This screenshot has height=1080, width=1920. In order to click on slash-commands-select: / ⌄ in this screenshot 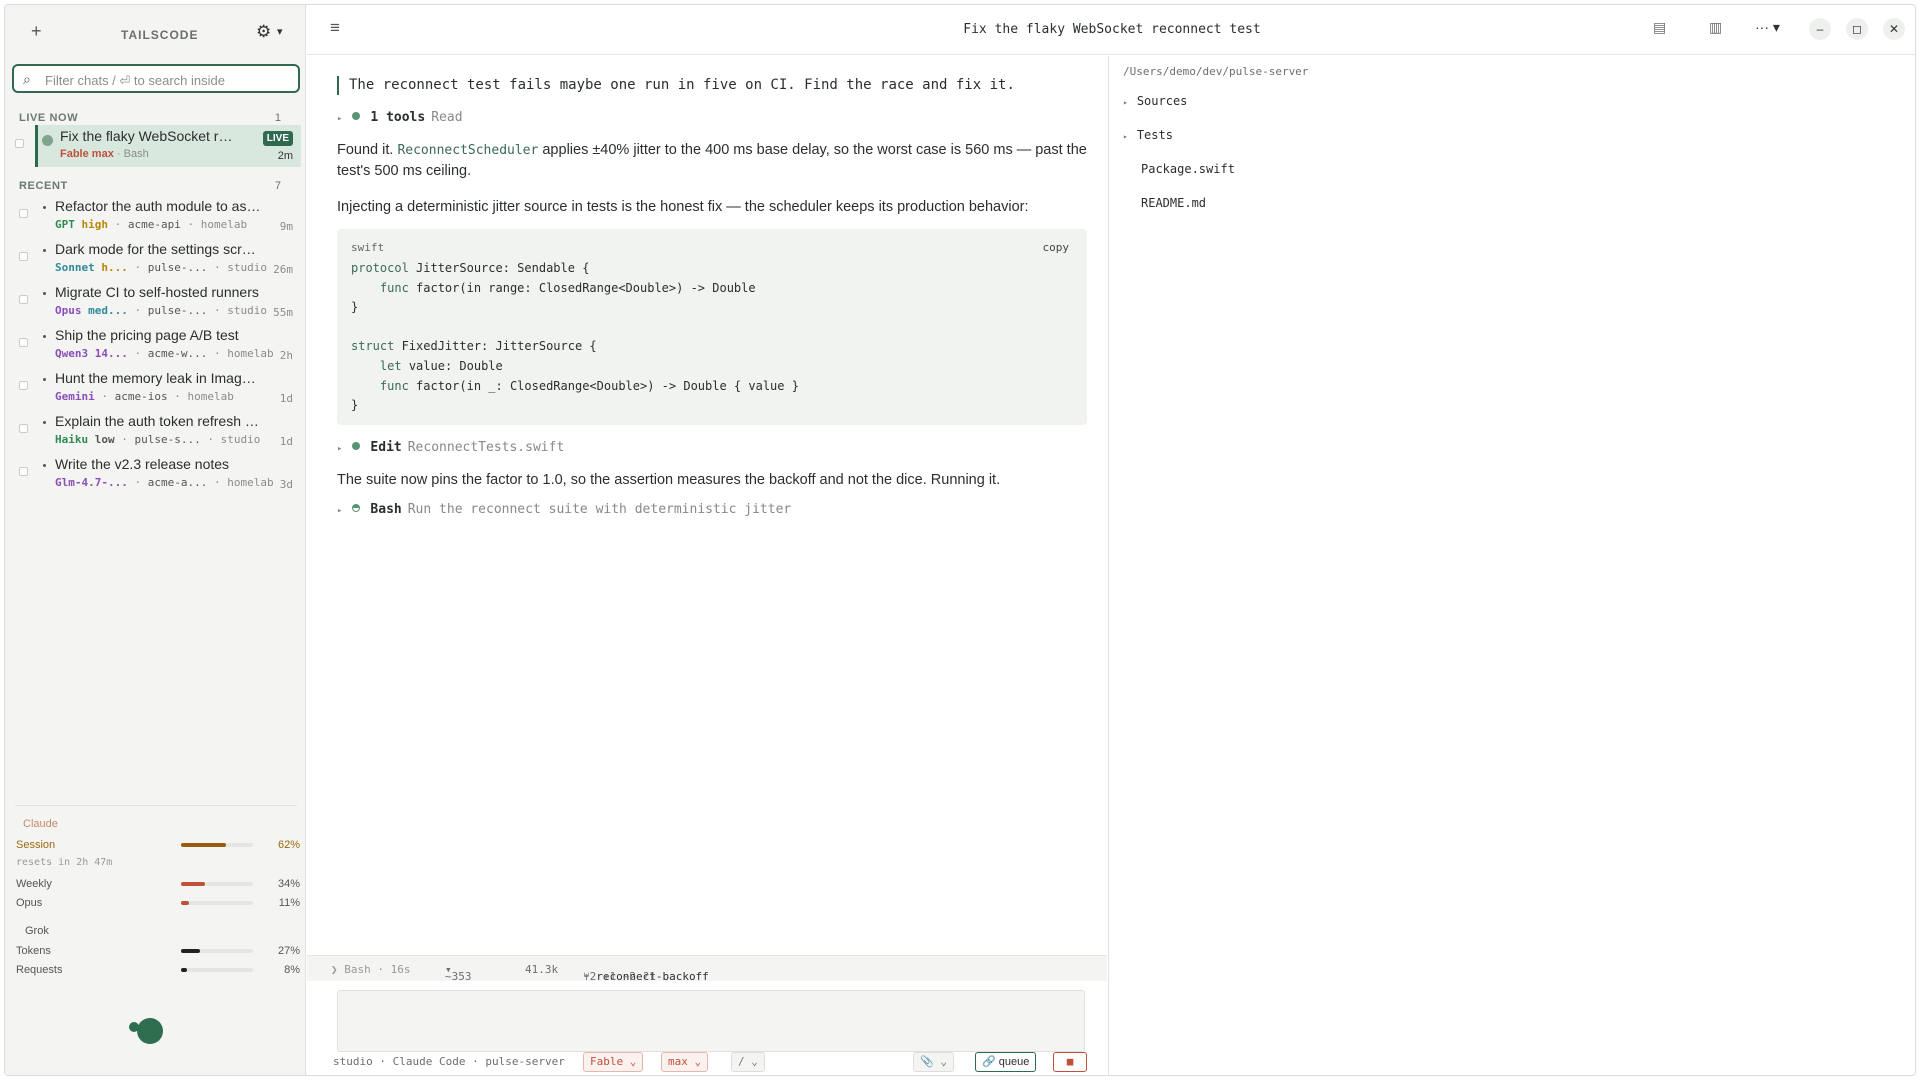, I will do `click(748, 1062)`.